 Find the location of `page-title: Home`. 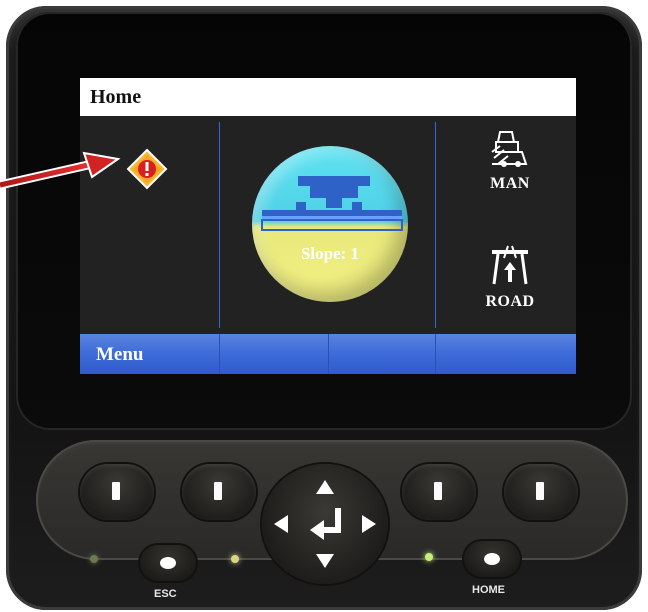

page-title: Home is located at coordinates (116, 97).